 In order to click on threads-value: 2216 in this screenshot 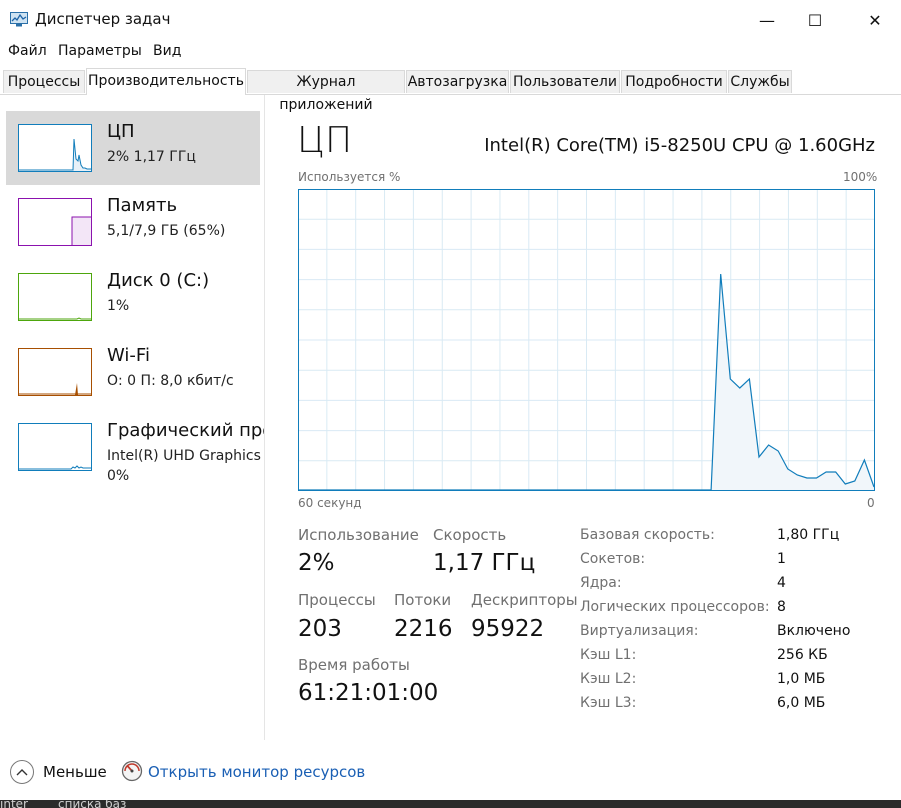, I will do `click(423, 629)`.